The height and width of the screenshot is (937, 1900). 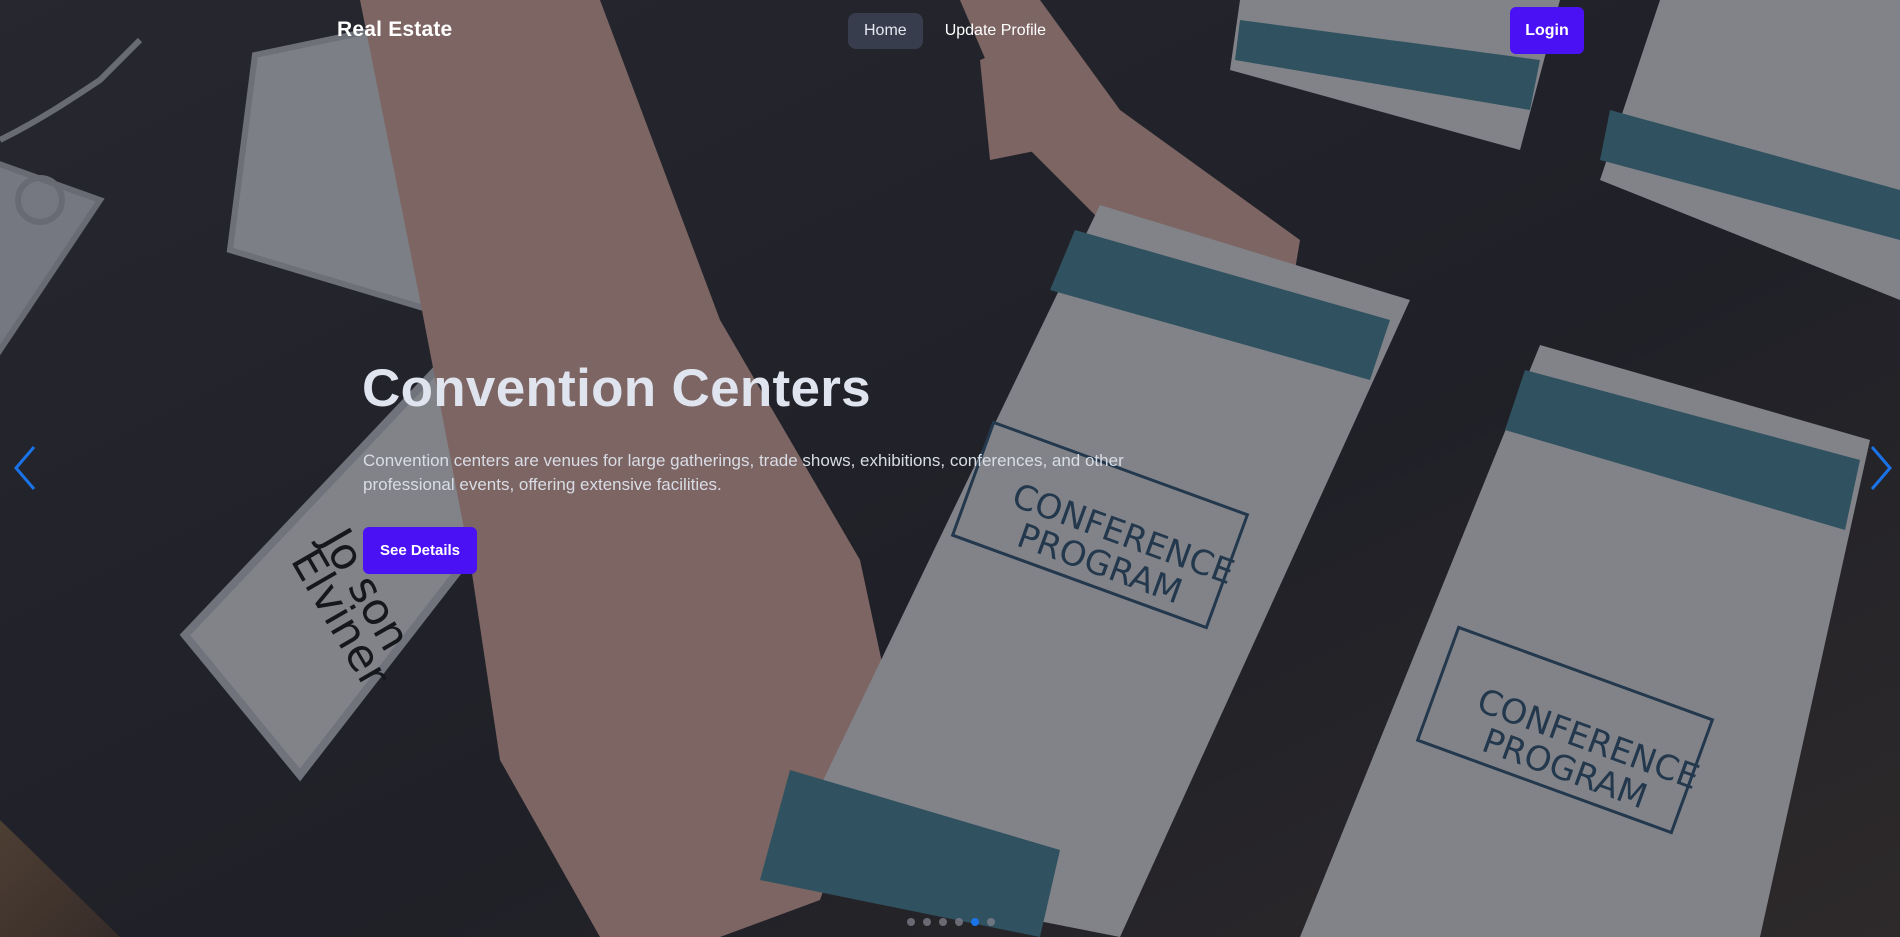 I want to click on chevron-right-icon, so click(x=1881, y=468).